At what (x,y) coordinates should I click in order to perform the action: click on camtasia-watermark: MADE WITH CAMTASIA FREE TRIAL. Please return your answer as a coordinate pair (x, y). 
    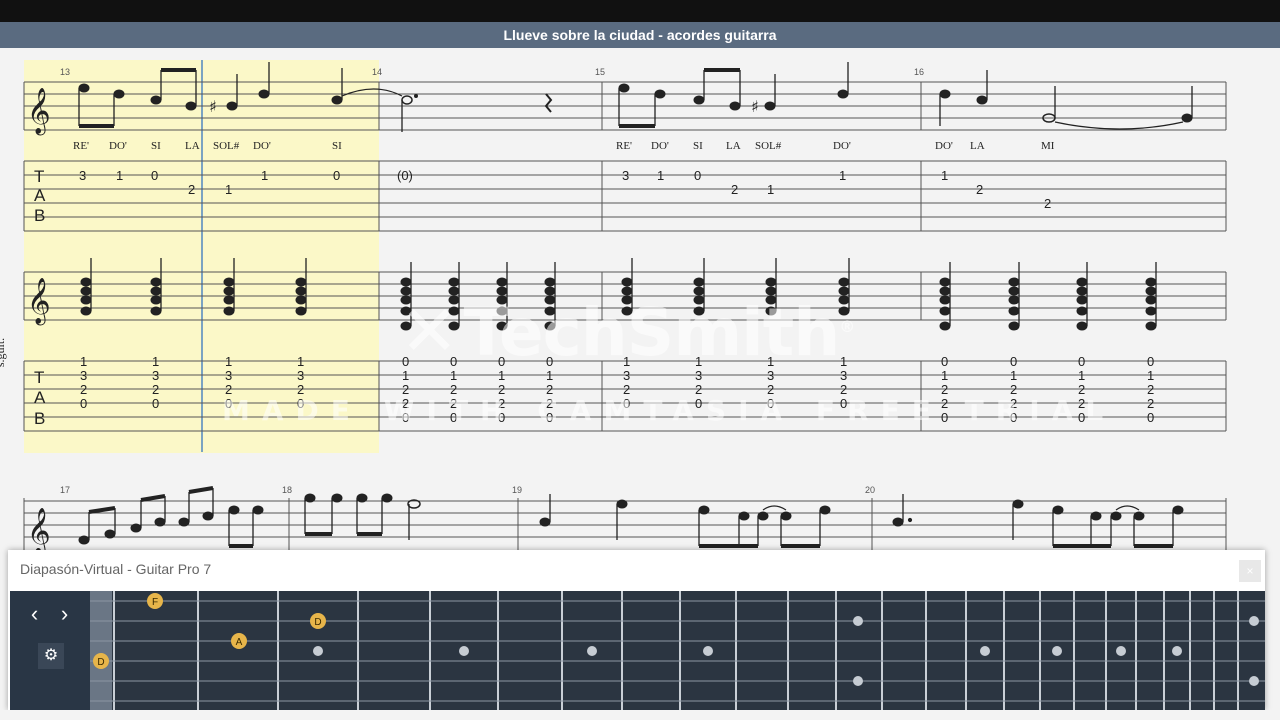
    Looking at the image, I should click on (669, 410).